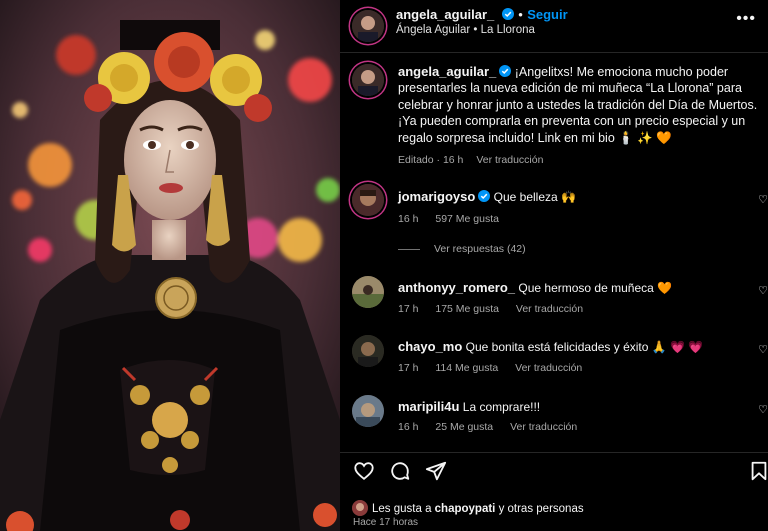 Image resolution: width=768 pixels, height=531 pixels. What do you see at coordinates (466, 368) in the screenshot?
I see `comment-likes: 114 Me gusta` at bounding box center [466, 368].